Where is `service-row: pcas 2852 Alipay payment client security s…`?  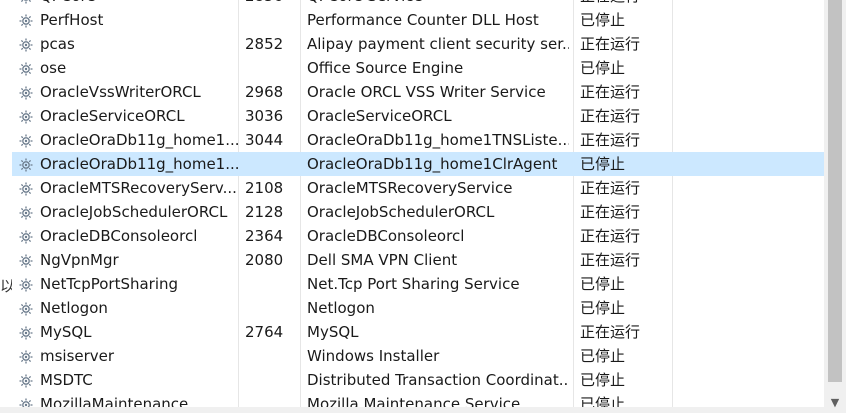 service-row: pcas 2852 Alipay payment client security s… is located at coordinates (418, 44).